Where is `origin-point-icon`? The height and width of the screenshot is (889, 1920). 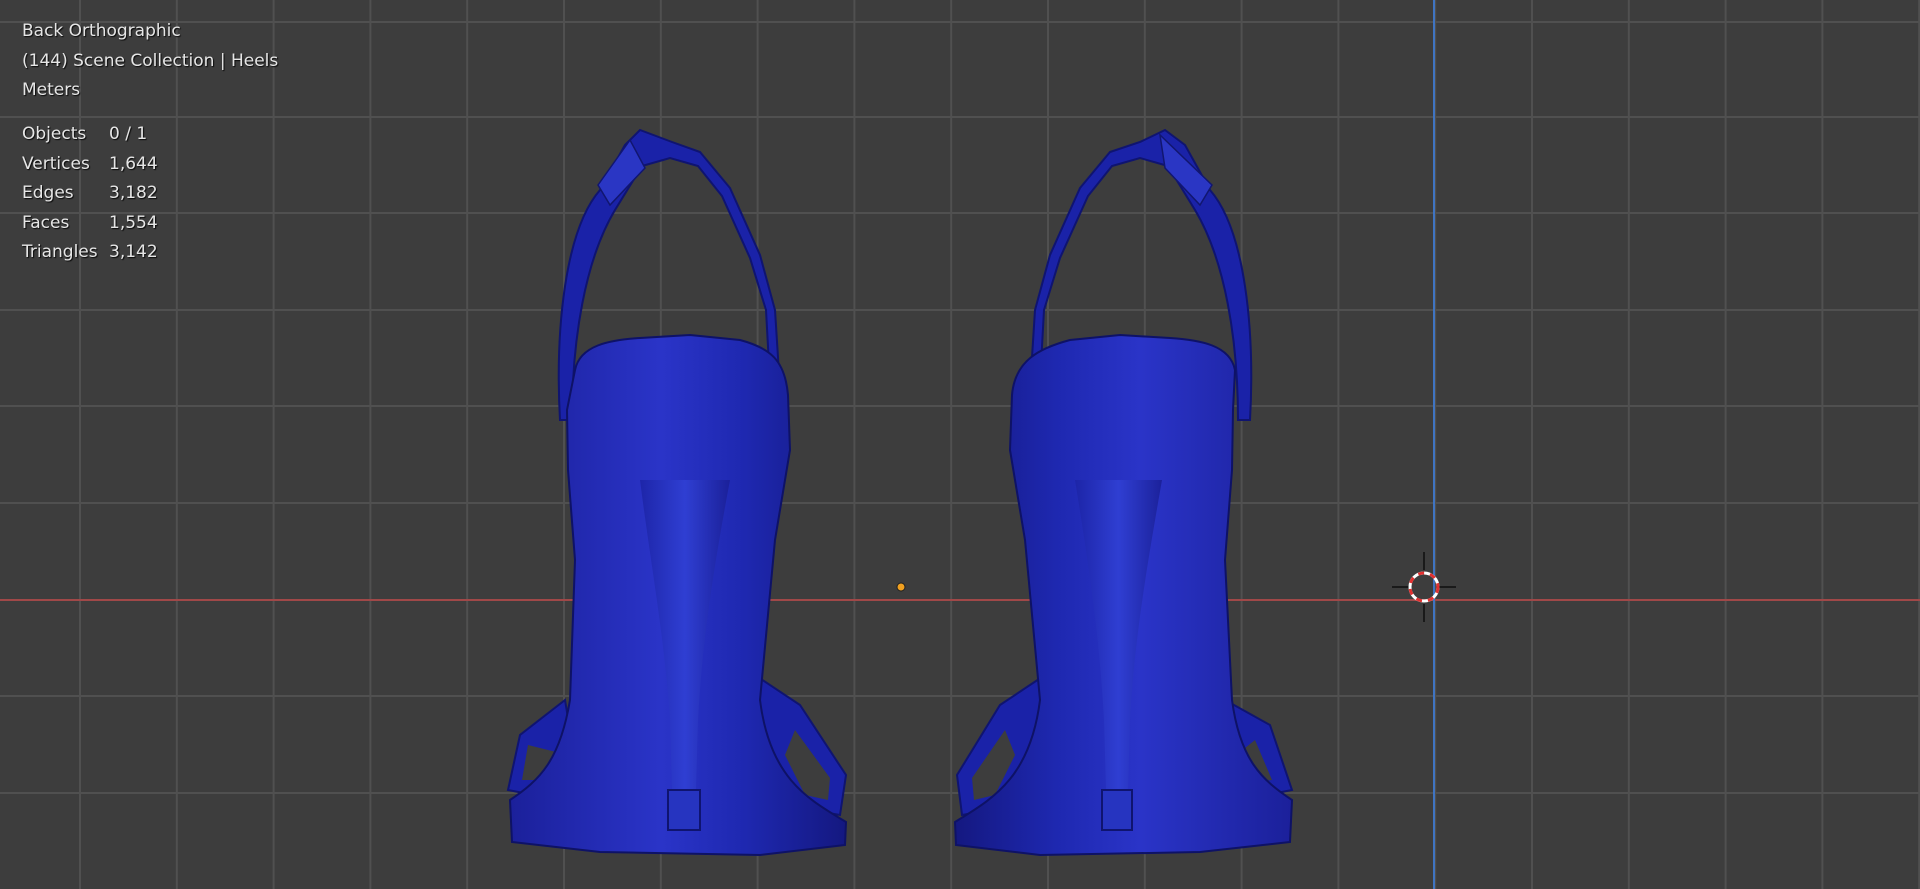 origin-point-icon is located at coordinates (901, 587).